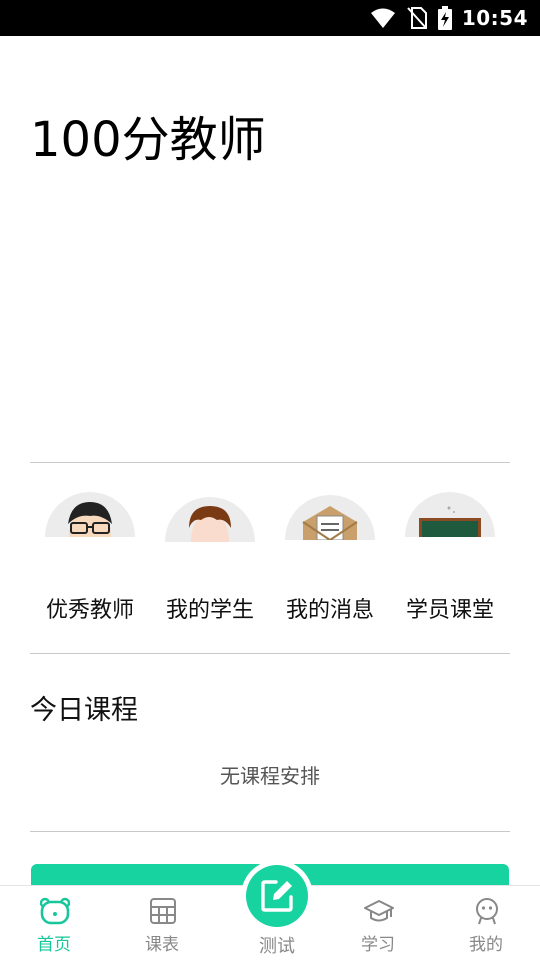  What do you see at coordinates (163, 911) in the screenshot?
I see `timetable-grid-icon` at bounding box center [163, 911].